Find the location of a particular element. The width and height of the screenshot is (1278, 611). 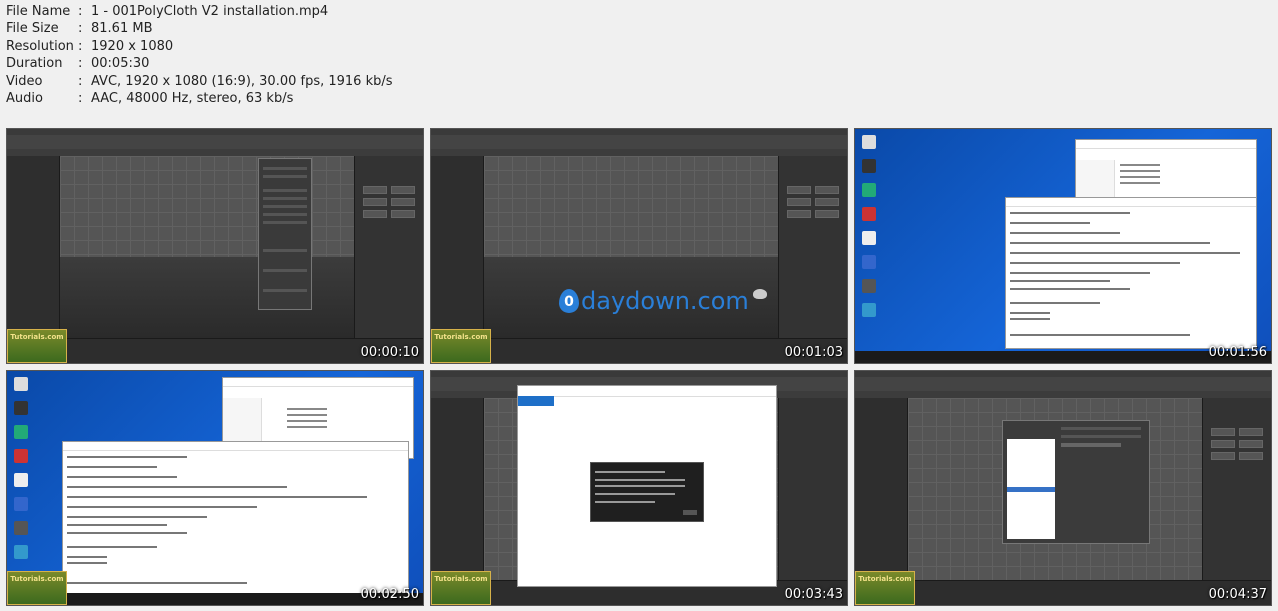

info-row-audio: Audio : AAC, 48000 Hz, stereo, 63 kb/s is located at coordinates (199, 98).